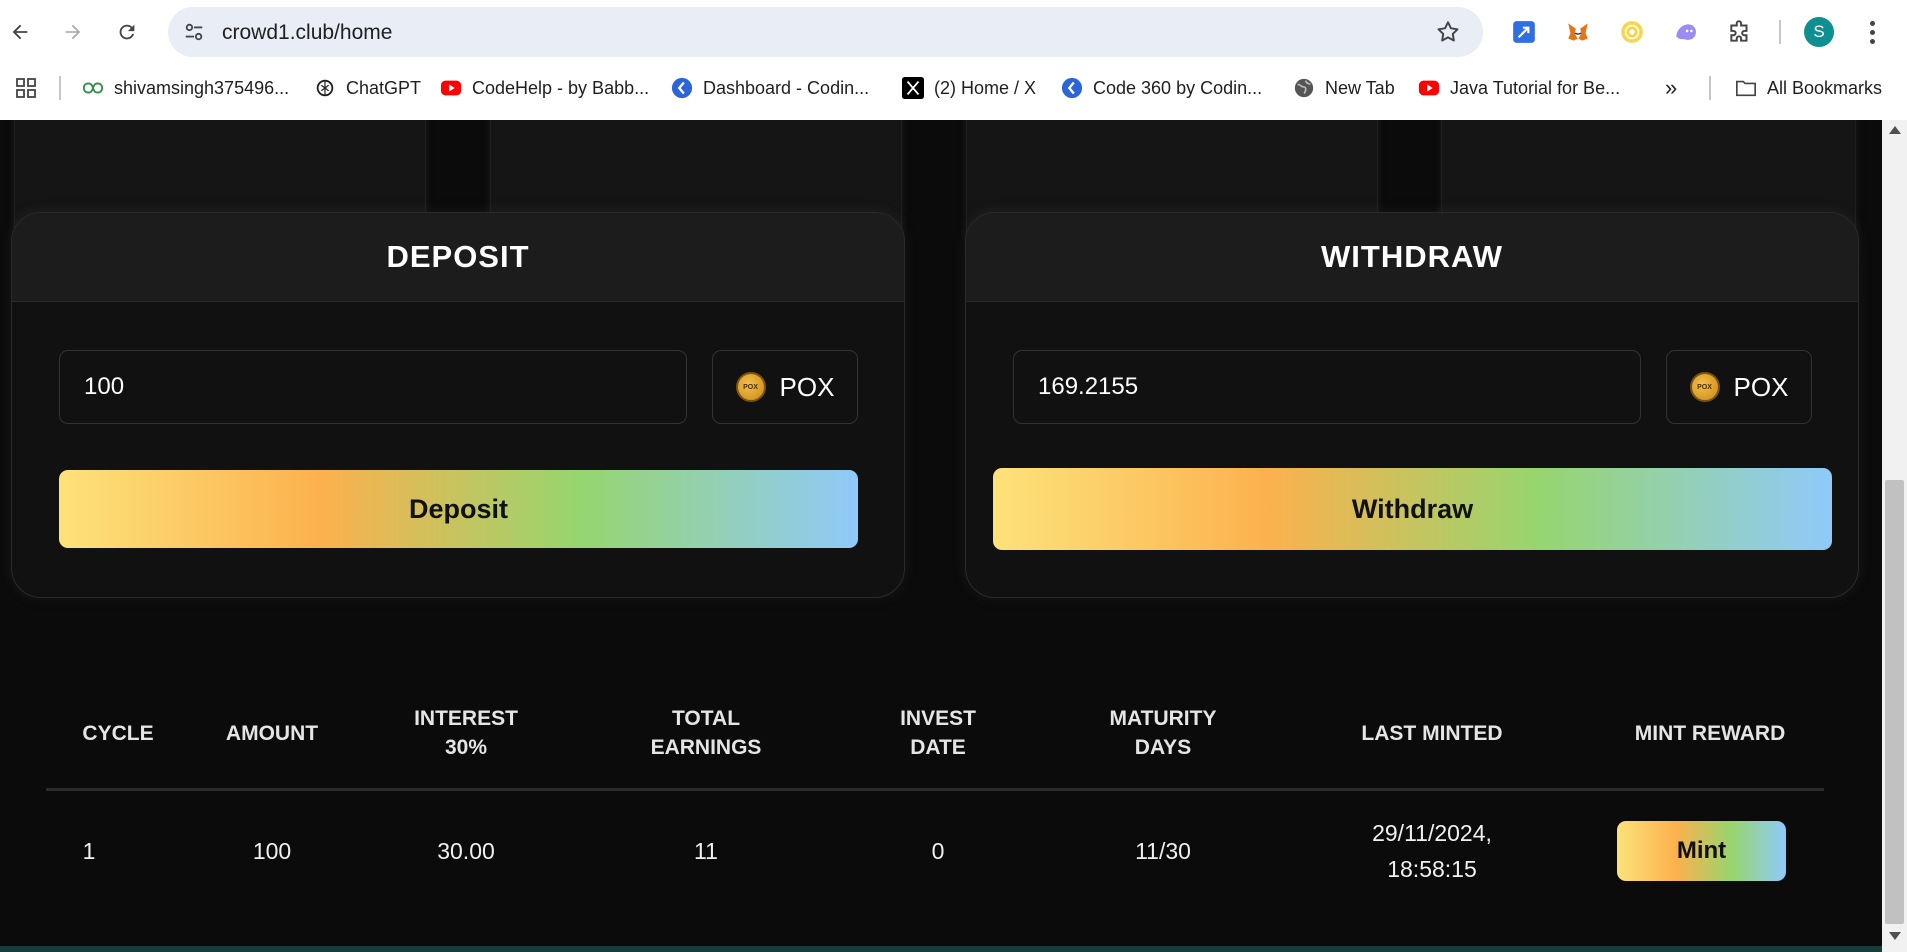  Describe the element at coordinates (1895, 936) in the screenshot. I see `scroll-down-arrow-icon` at that location.